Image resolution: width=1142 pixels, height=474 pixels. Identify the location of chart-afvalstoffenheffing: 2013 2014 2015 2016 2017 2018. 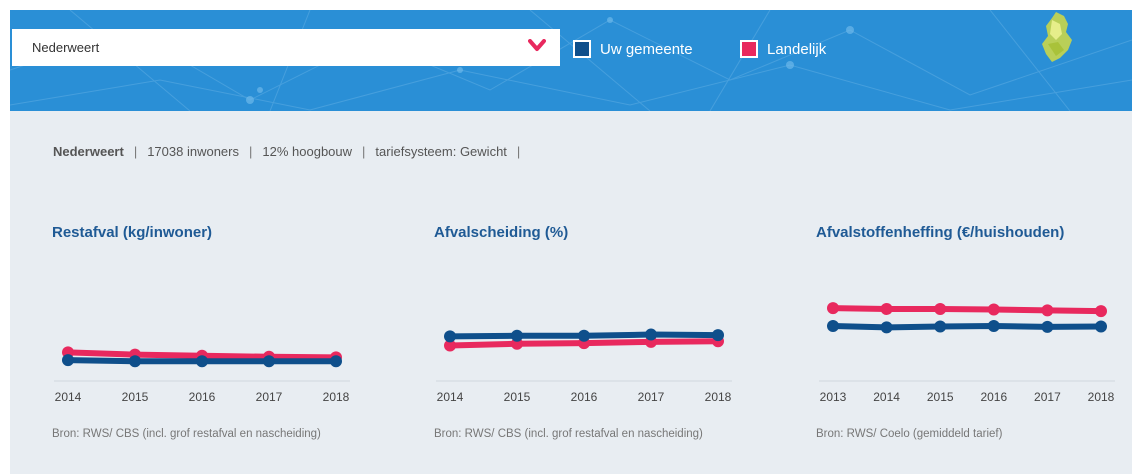
(967, 353).